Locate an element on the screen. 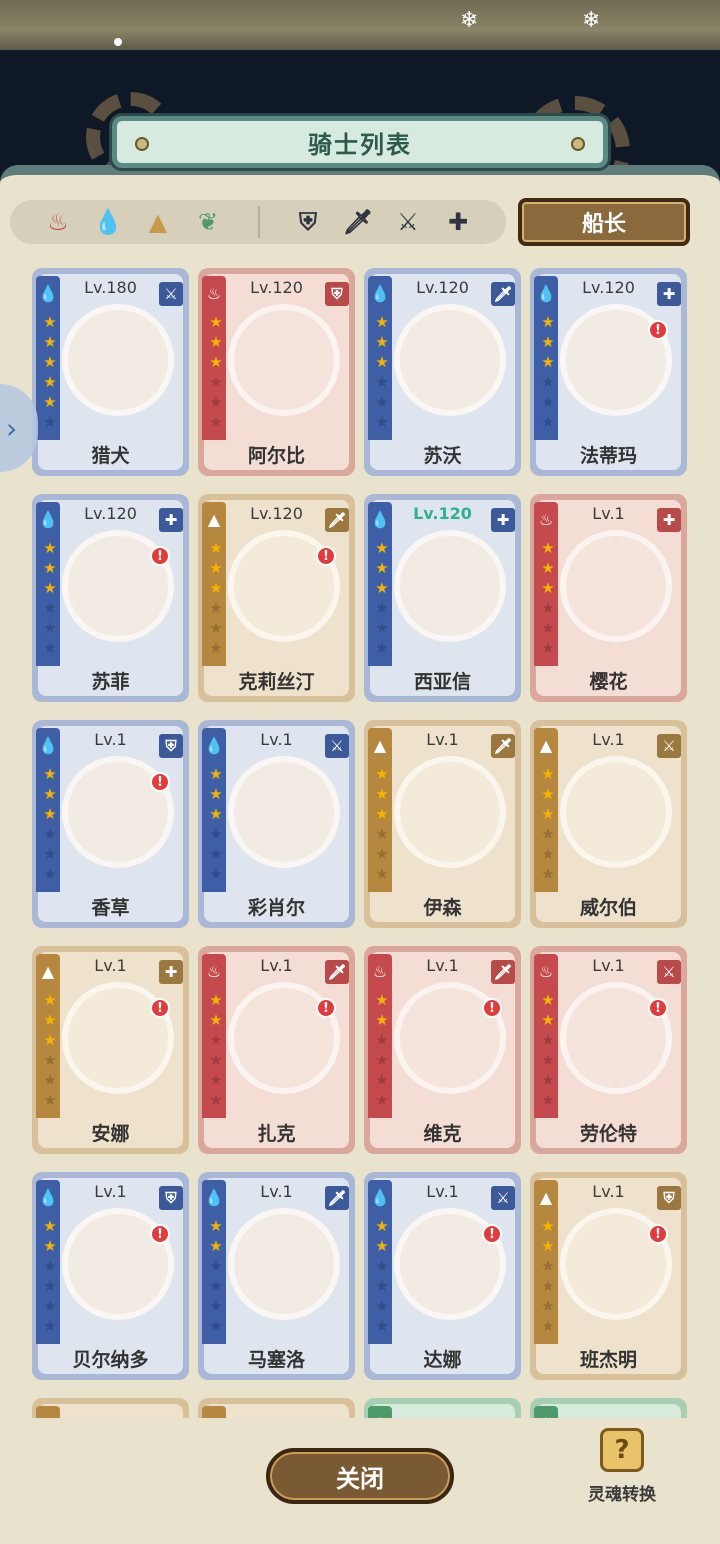  wind-element-icon: ❦ is located at coordinates (208, 222).